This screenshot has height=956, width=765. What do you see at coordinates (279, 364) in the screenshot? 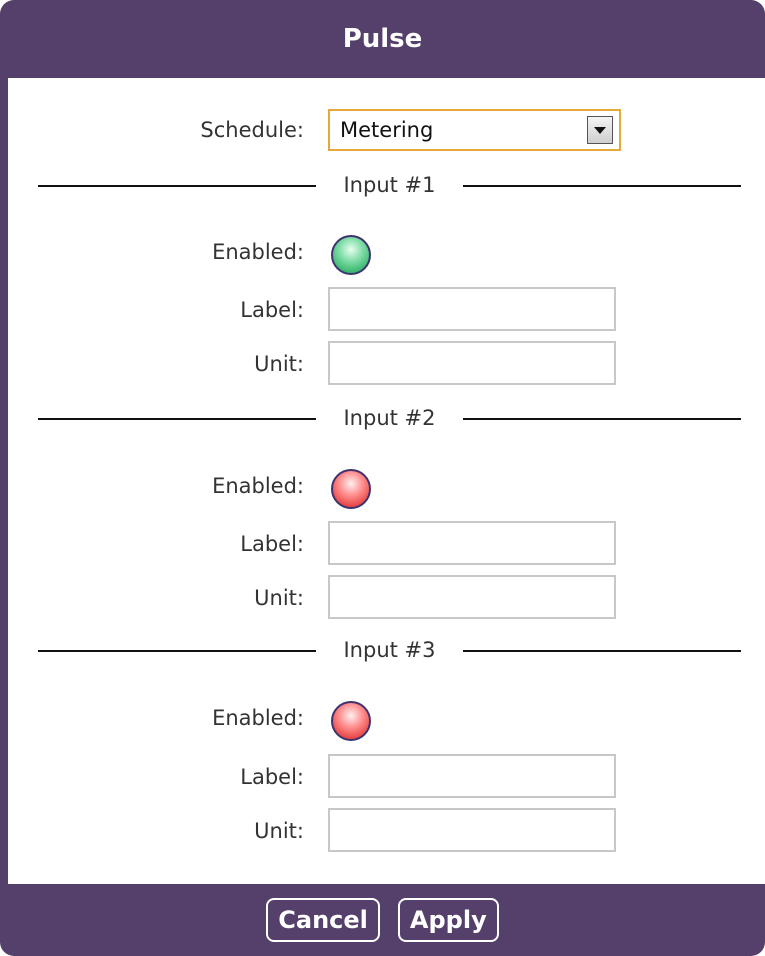
I see `input-1-unit-label: Unit:` at bounding box center [279, 364].